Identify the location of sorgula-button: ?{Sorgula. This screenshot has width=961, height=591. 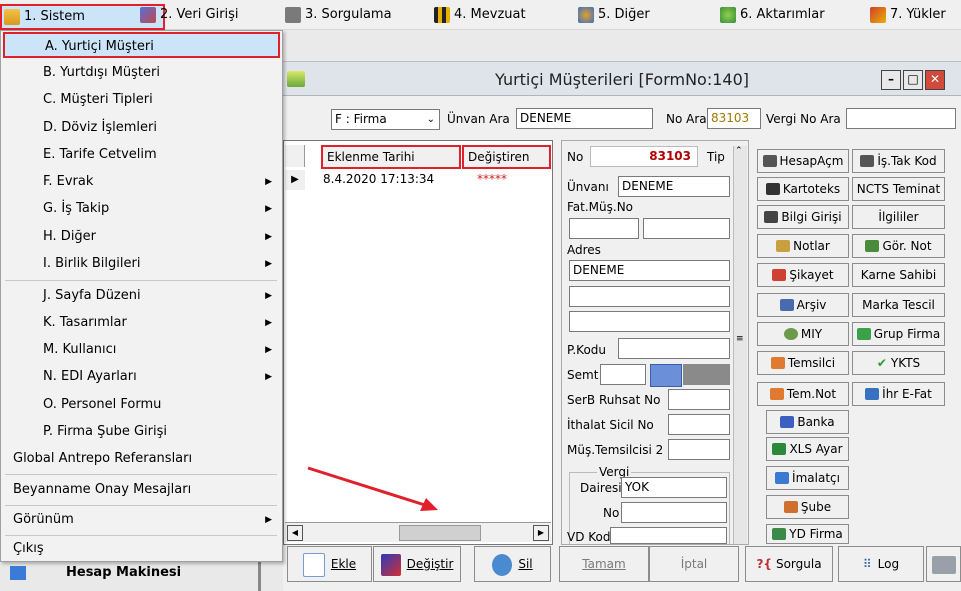
(789, 564).